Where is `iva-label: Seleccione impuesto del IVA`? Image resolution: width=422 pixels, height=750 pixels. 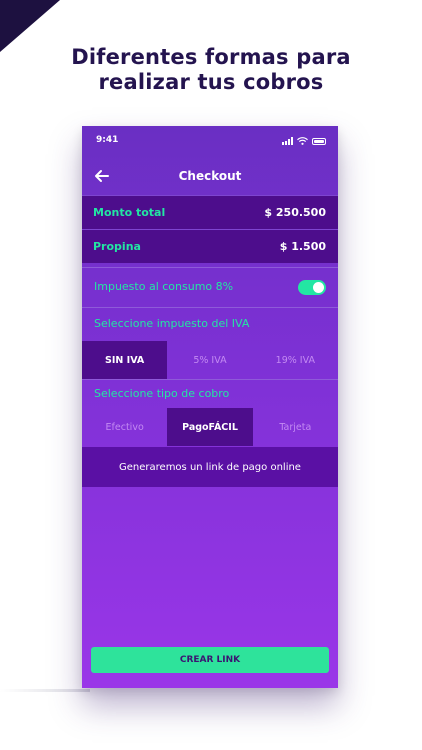
iva-label: Seleccione impuesto del IVA is located at coordinates (172, 323).